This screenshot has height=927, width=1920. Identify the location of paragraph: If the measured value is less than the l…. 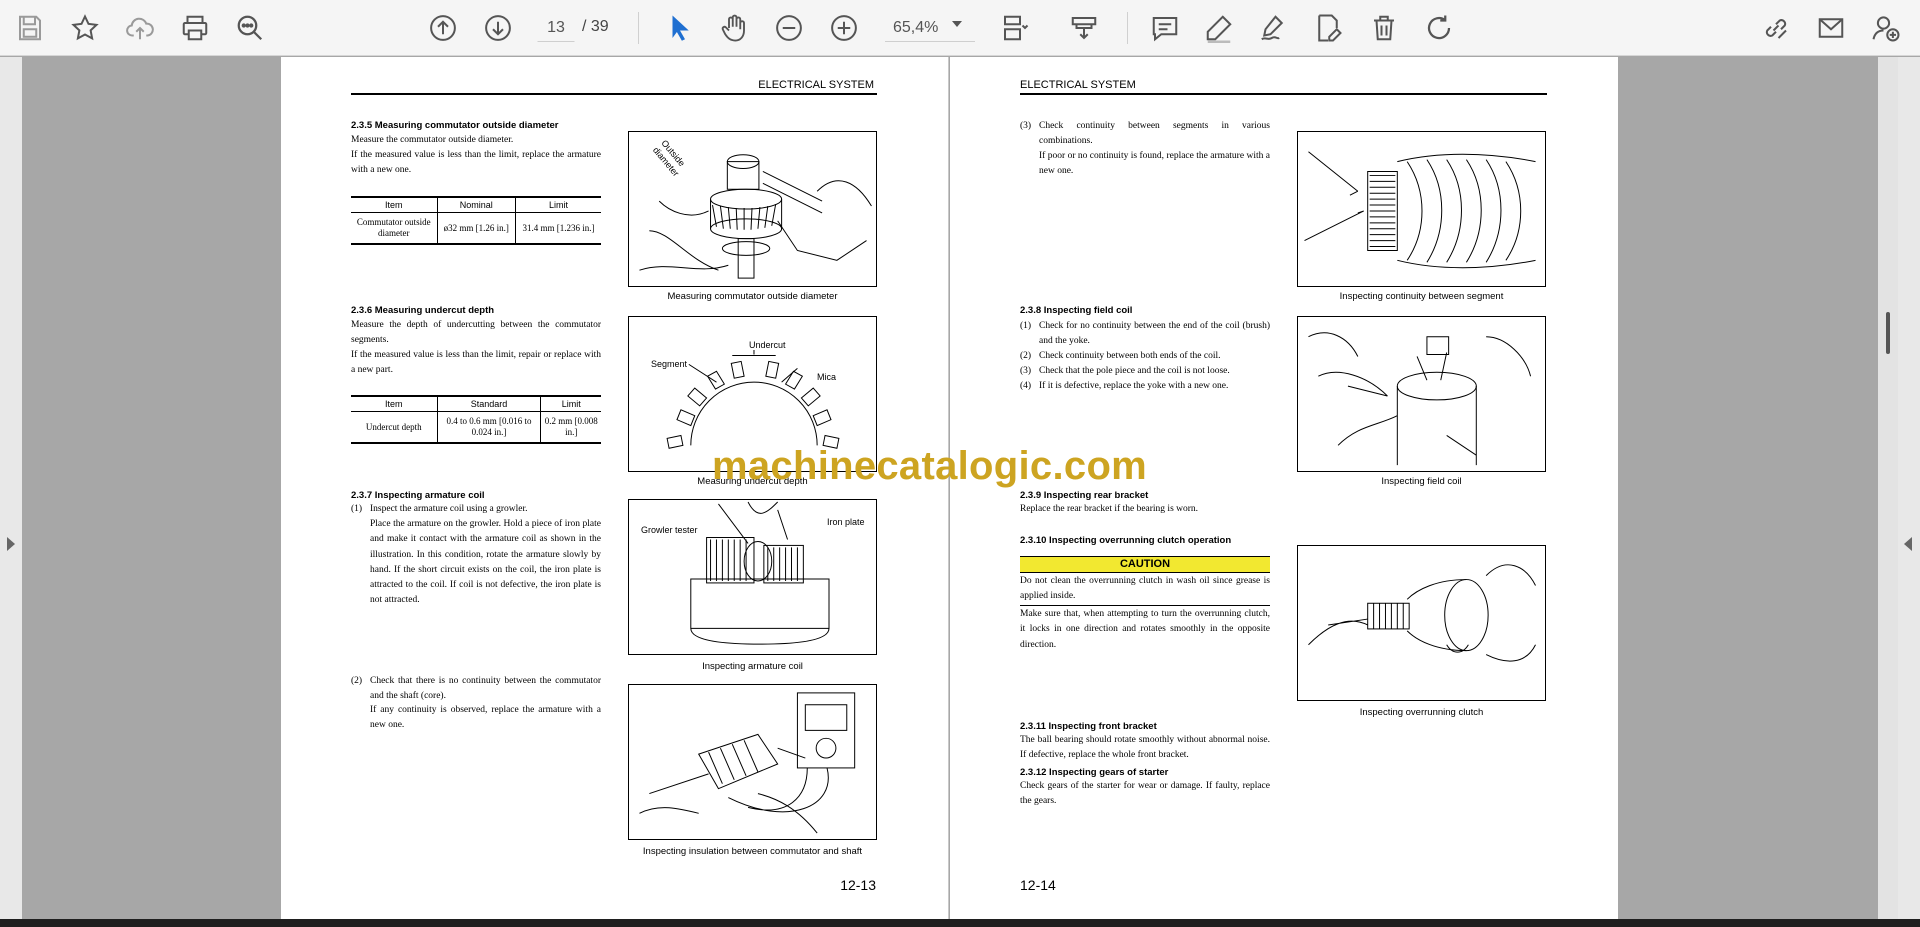
(476, 163).